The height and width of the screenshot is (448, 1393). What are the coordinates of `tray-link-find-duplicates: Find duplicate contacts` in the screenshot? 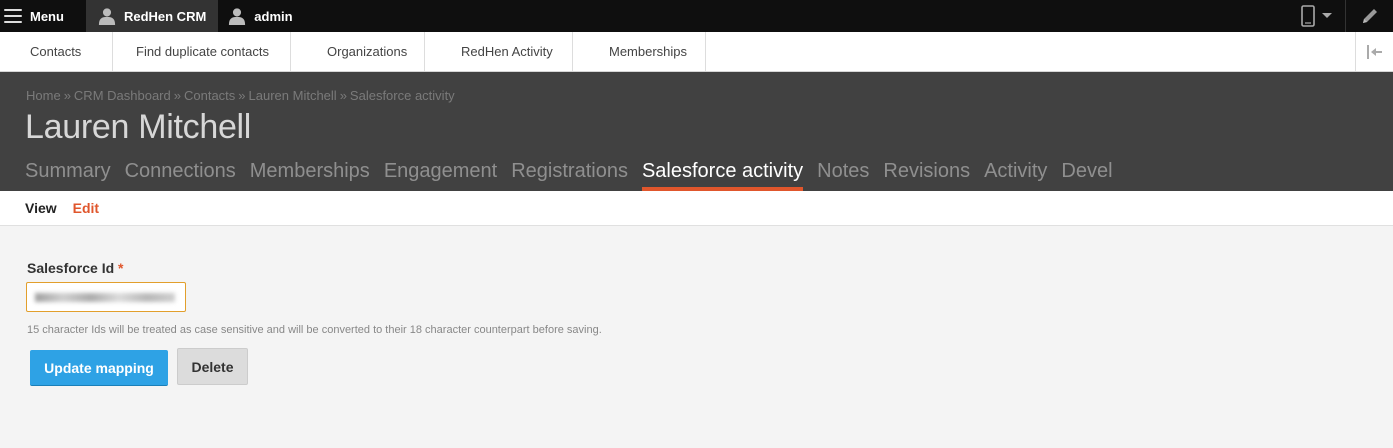 It's located at (202, 51).